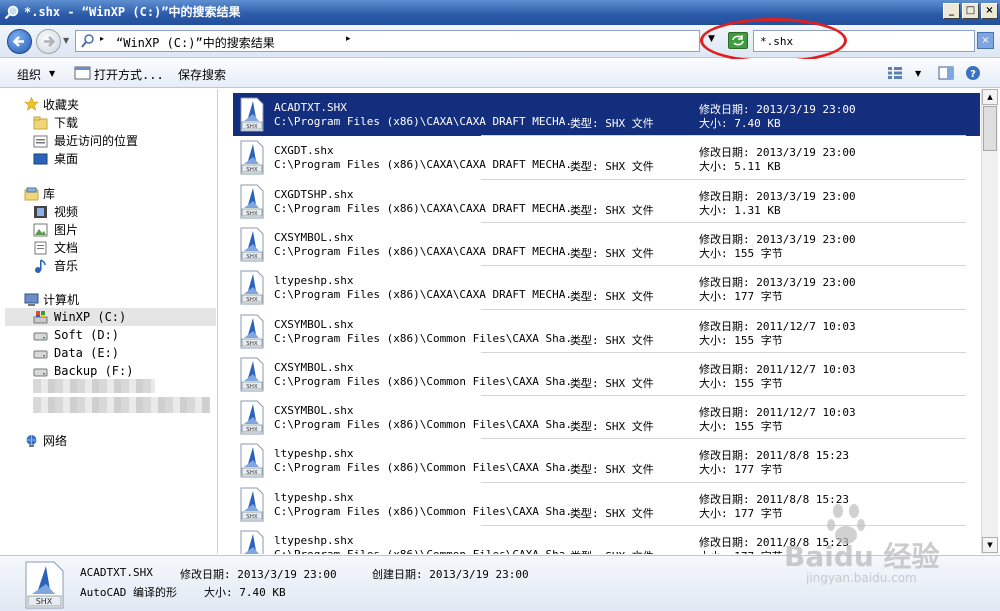 Image resolution: width=1000 pixels, height=611 pixels. Describe the element at coordinates (612, 513) in the screenshot. I see `result-type: 类型: SHX 文件` at that location.